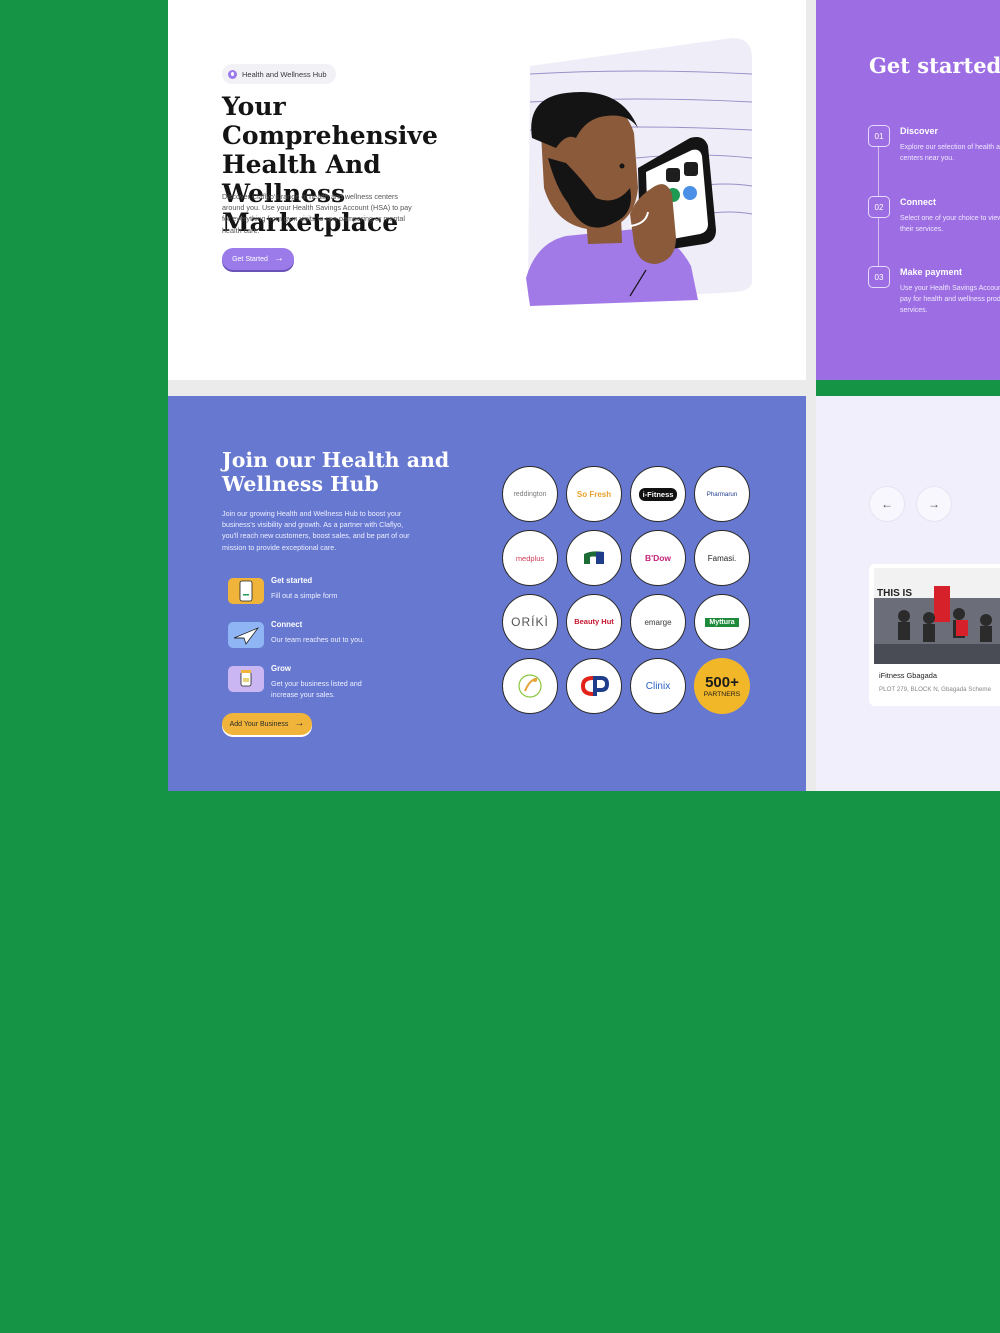 This screenshot has height=1333, width=1000. I want to click on partner-logo-bdow: B'Dow, so click(658, 558).